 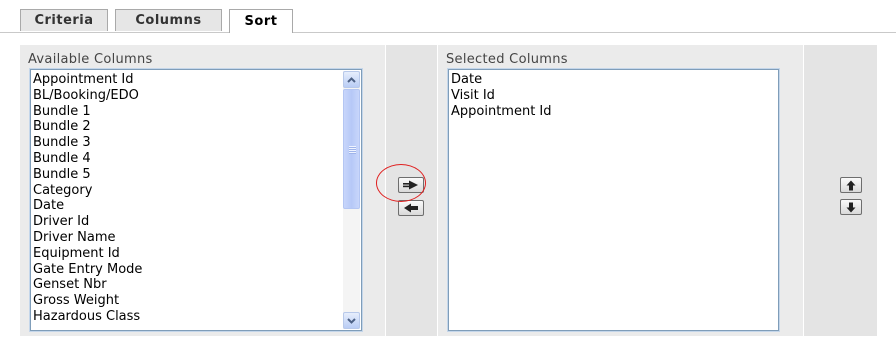 I want to click on available-scrollbar, so click(x=351, y=200).